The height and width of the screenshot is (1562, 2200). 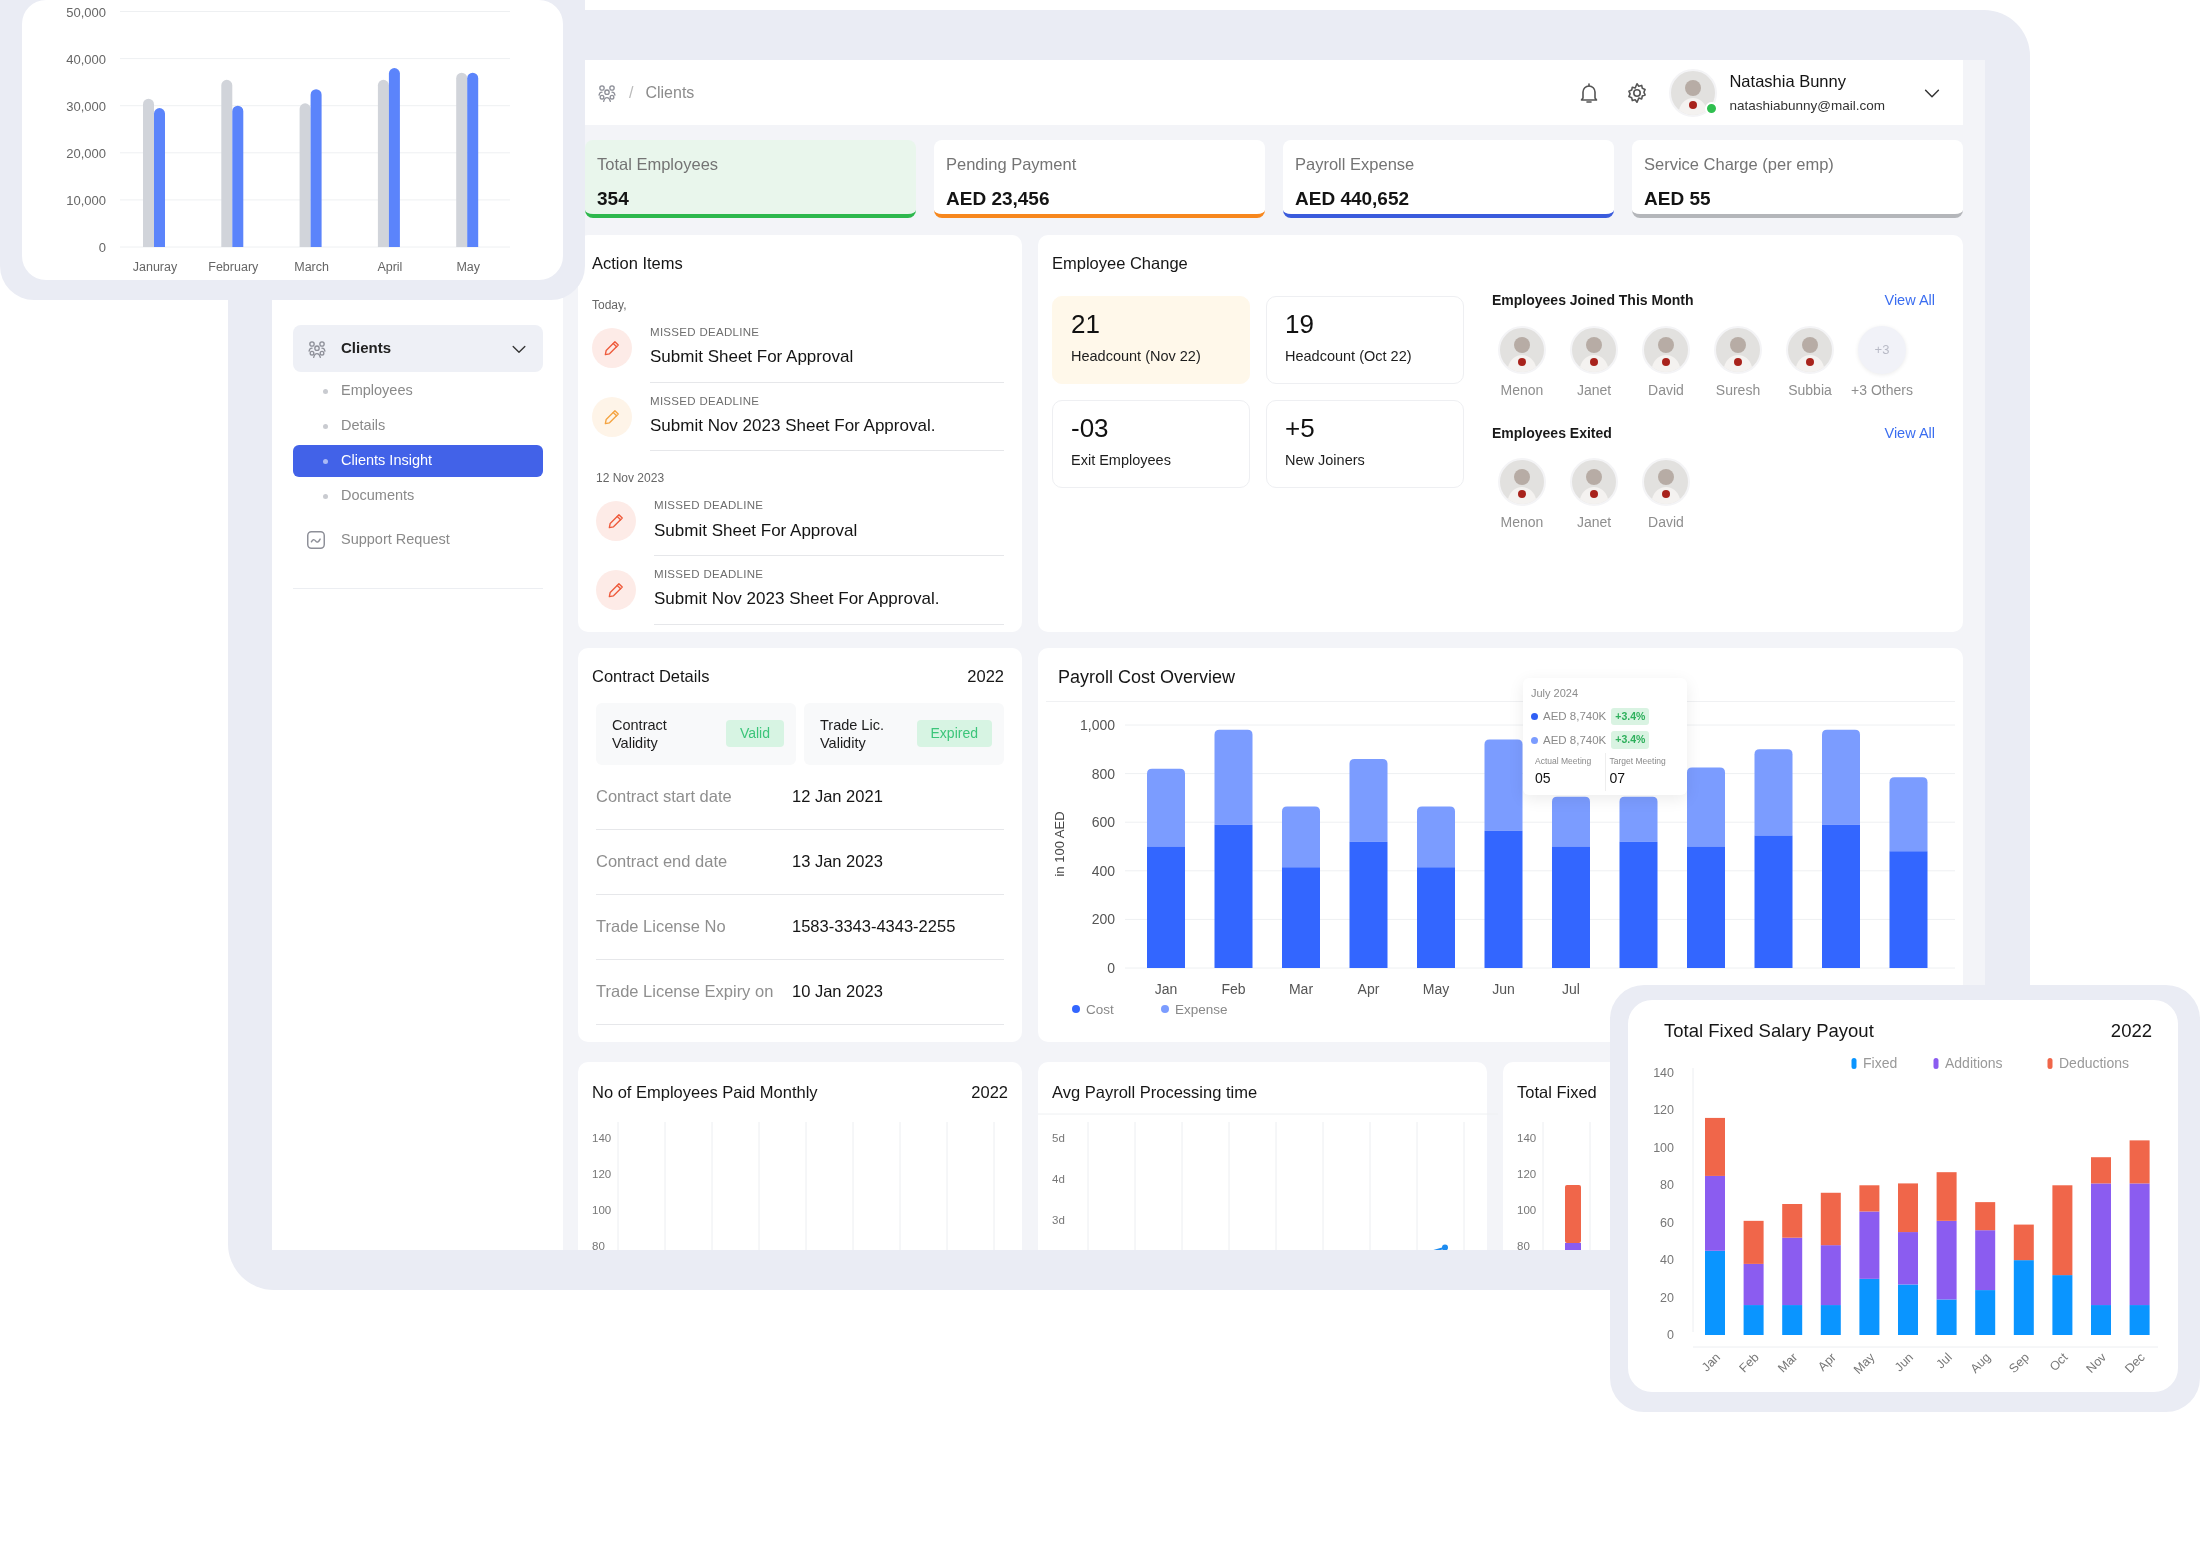 I want to click on axis-tick-label: 100, so click(x=602, y=1210).